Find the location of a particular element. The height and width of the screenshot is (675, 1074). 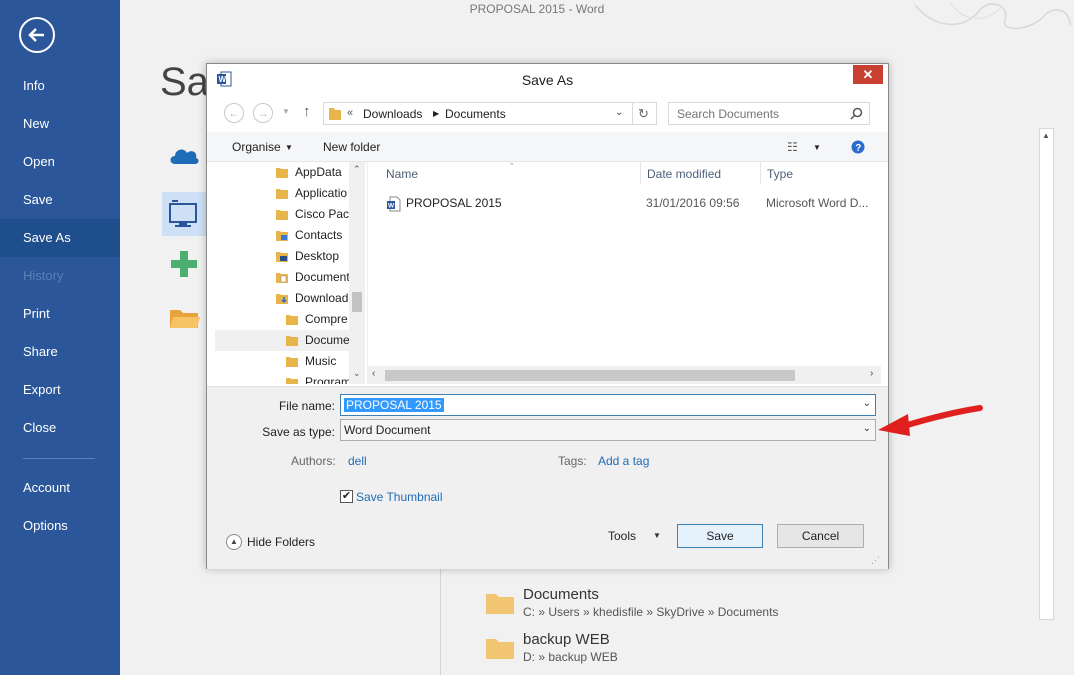

nav-divider is located at coordinates (59, 458).